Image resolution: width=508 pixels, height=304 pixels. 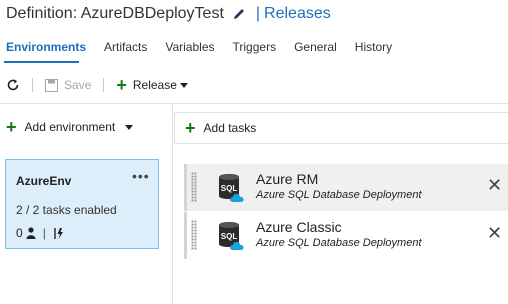 What do you see at coordinates (78, 85) in the screenshot?
I see `save-label: Save` at bounding box center [78, 85].